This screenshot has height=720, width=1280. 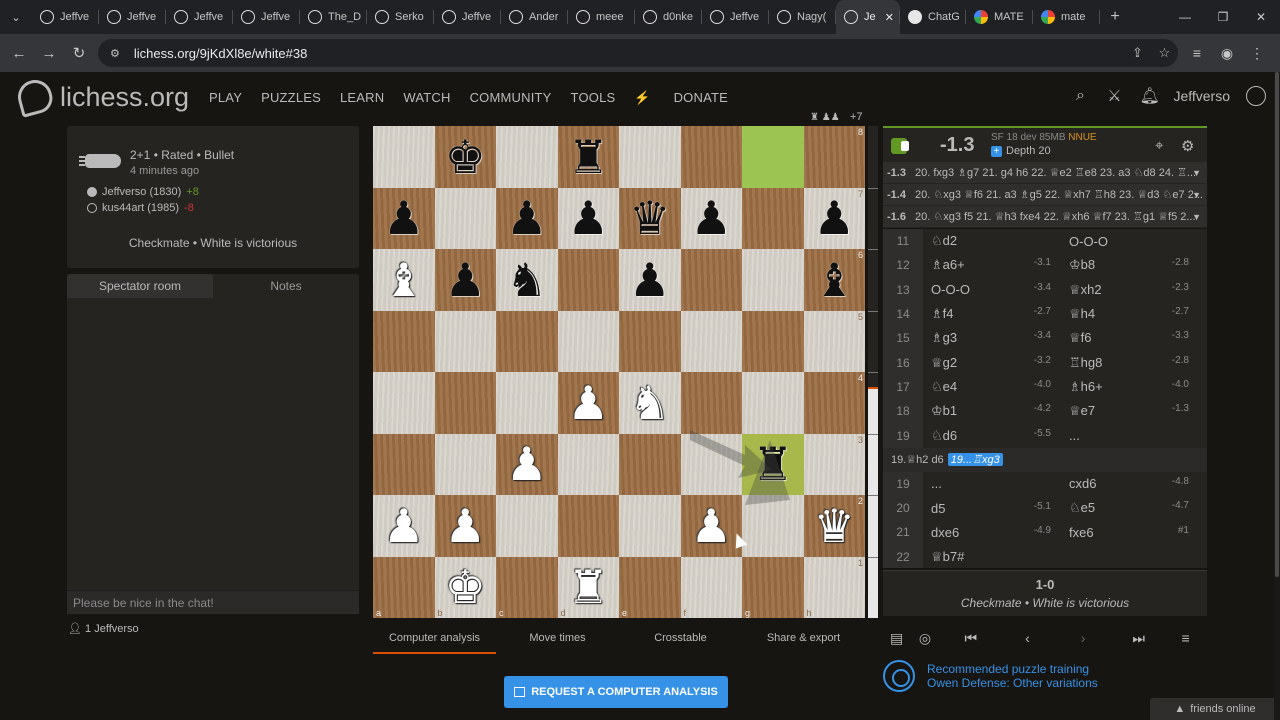 What do you see at coordinates (975, 460) in the screenshot?
I see `variation-current-move: 19...♖xg3` at bounding box center [975, 460].